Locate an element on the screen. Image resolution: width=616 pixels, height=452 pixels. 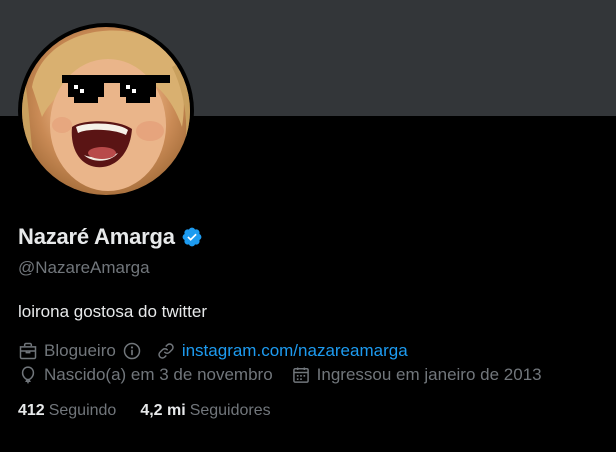
link-icon is located at coordinates (166, 351).